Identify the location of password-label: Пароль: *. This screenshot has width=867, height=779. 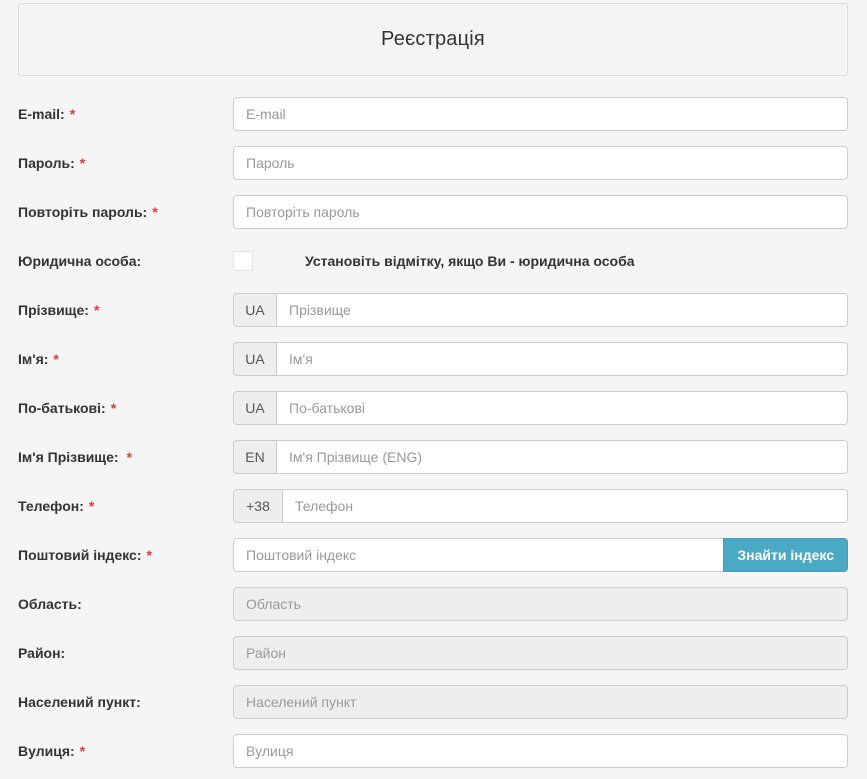
(52, 163).